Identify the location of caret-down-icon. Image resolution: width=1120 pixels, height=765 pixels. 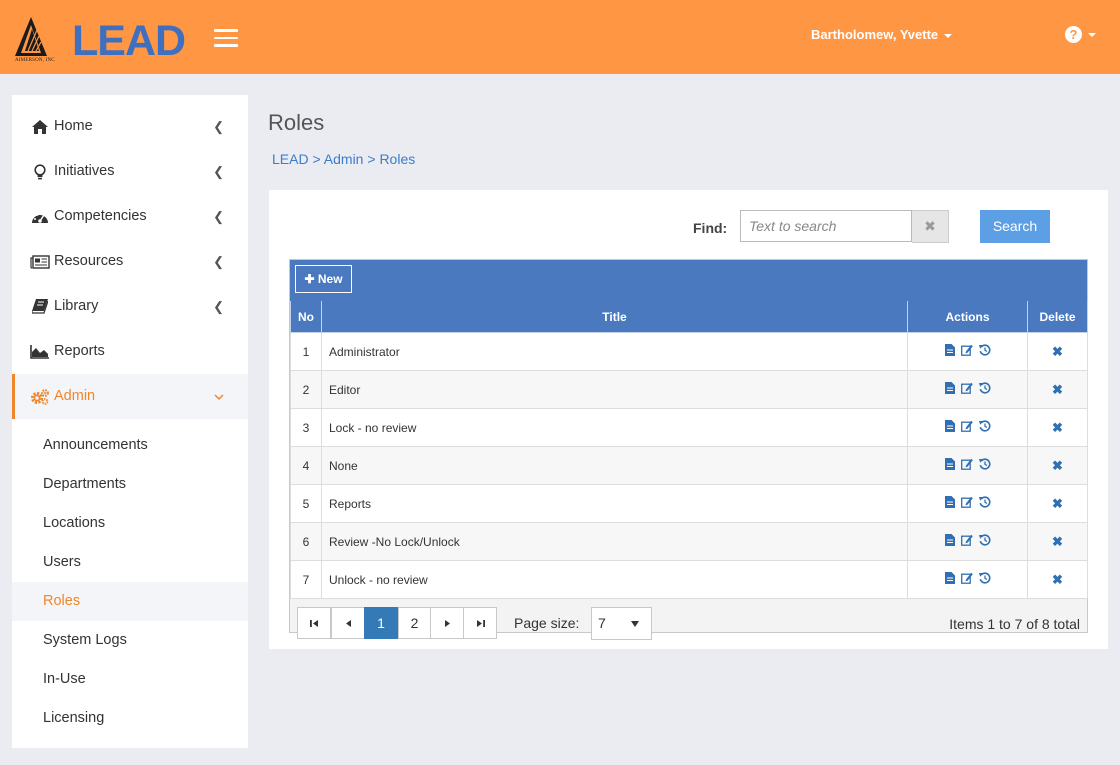
(948, 35).